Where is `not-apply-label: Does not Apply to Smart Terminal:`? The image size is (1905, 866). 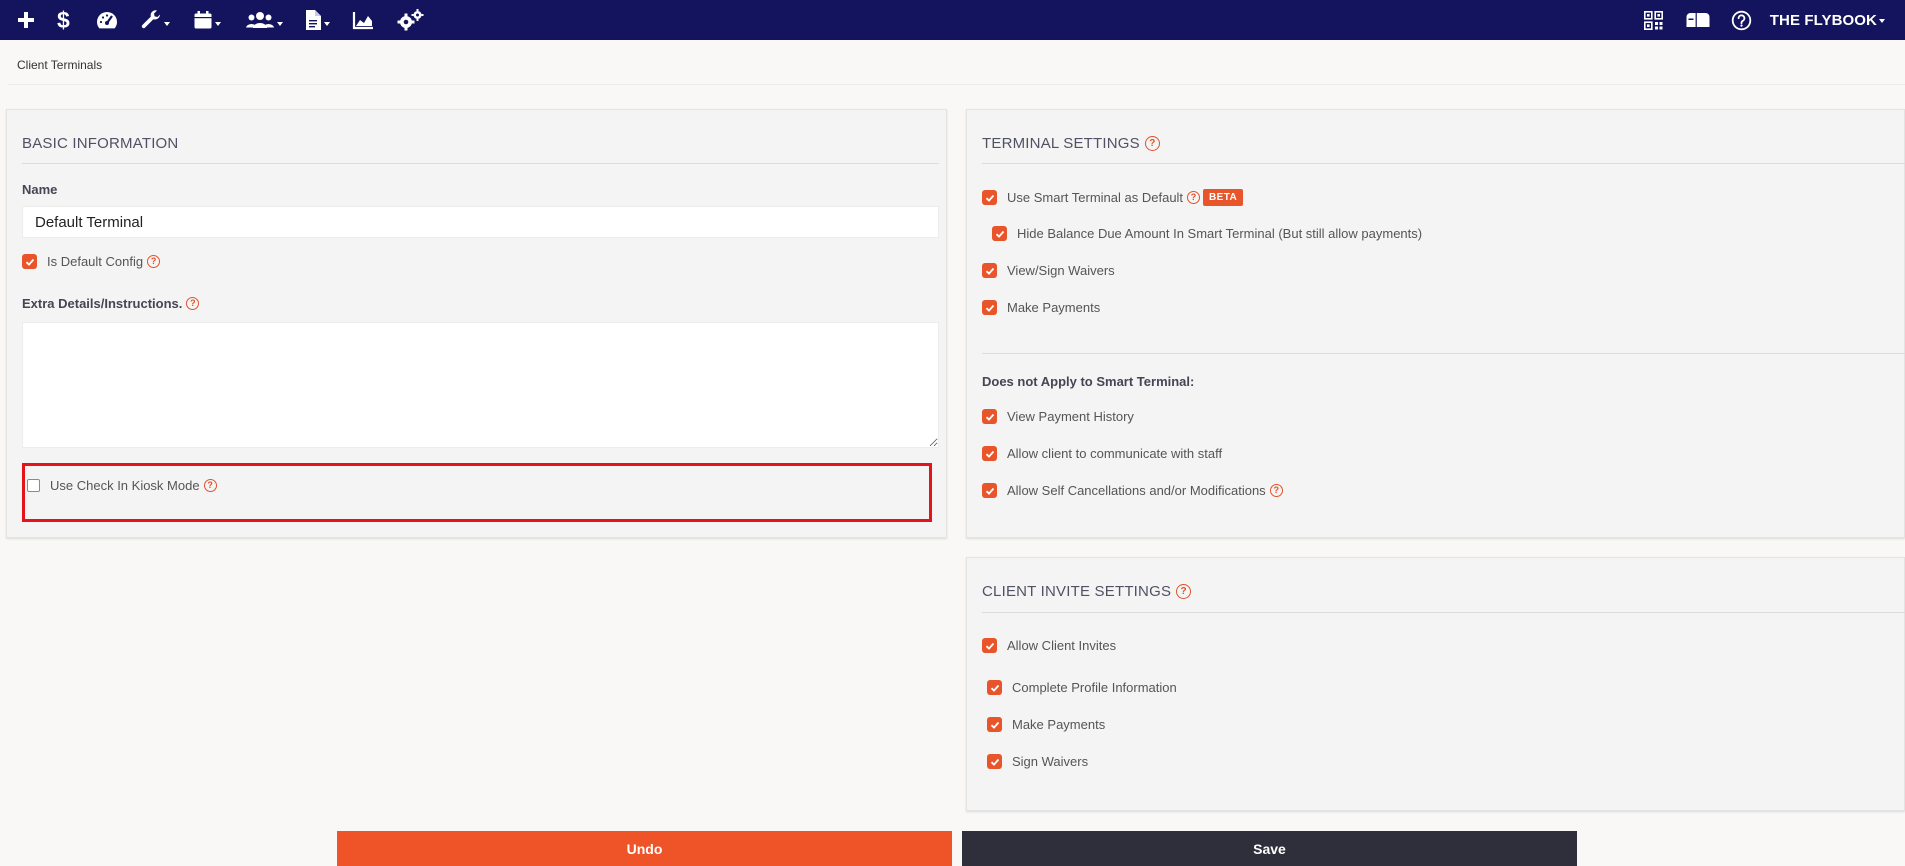
not-apply-label: Does not Apply to Smart Terminal: is located at coordinates (1088, 381).